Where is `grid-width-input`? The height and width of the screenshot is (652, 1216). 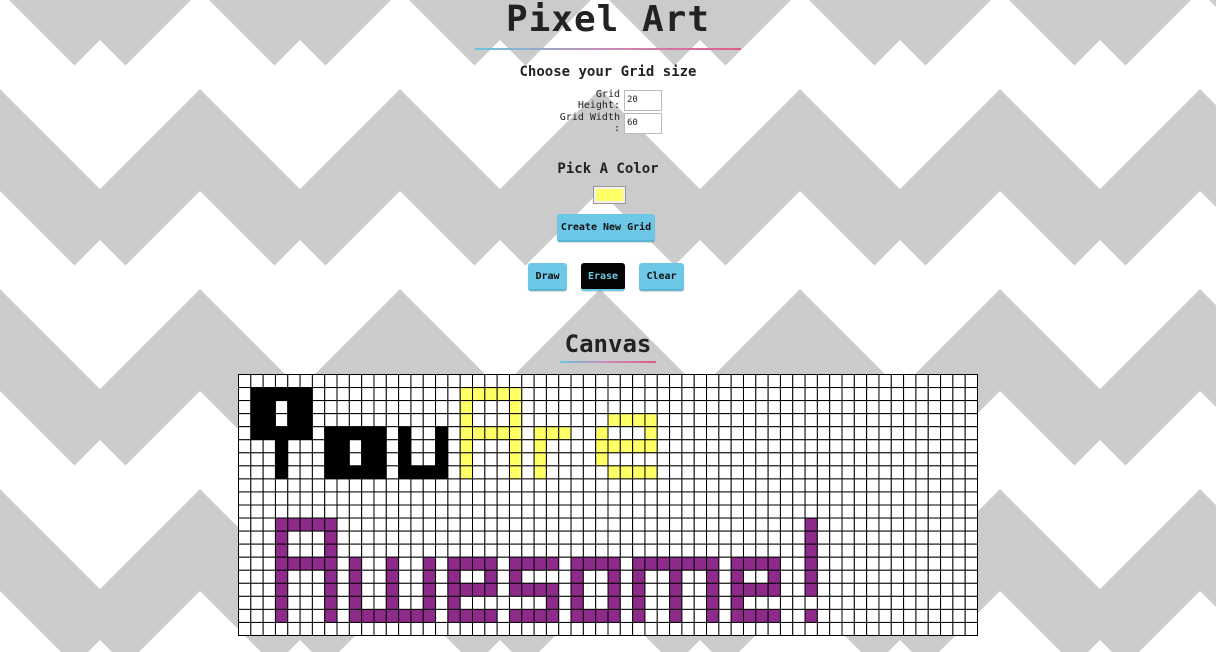 grid-width-input is located at coordinates (643, 123).